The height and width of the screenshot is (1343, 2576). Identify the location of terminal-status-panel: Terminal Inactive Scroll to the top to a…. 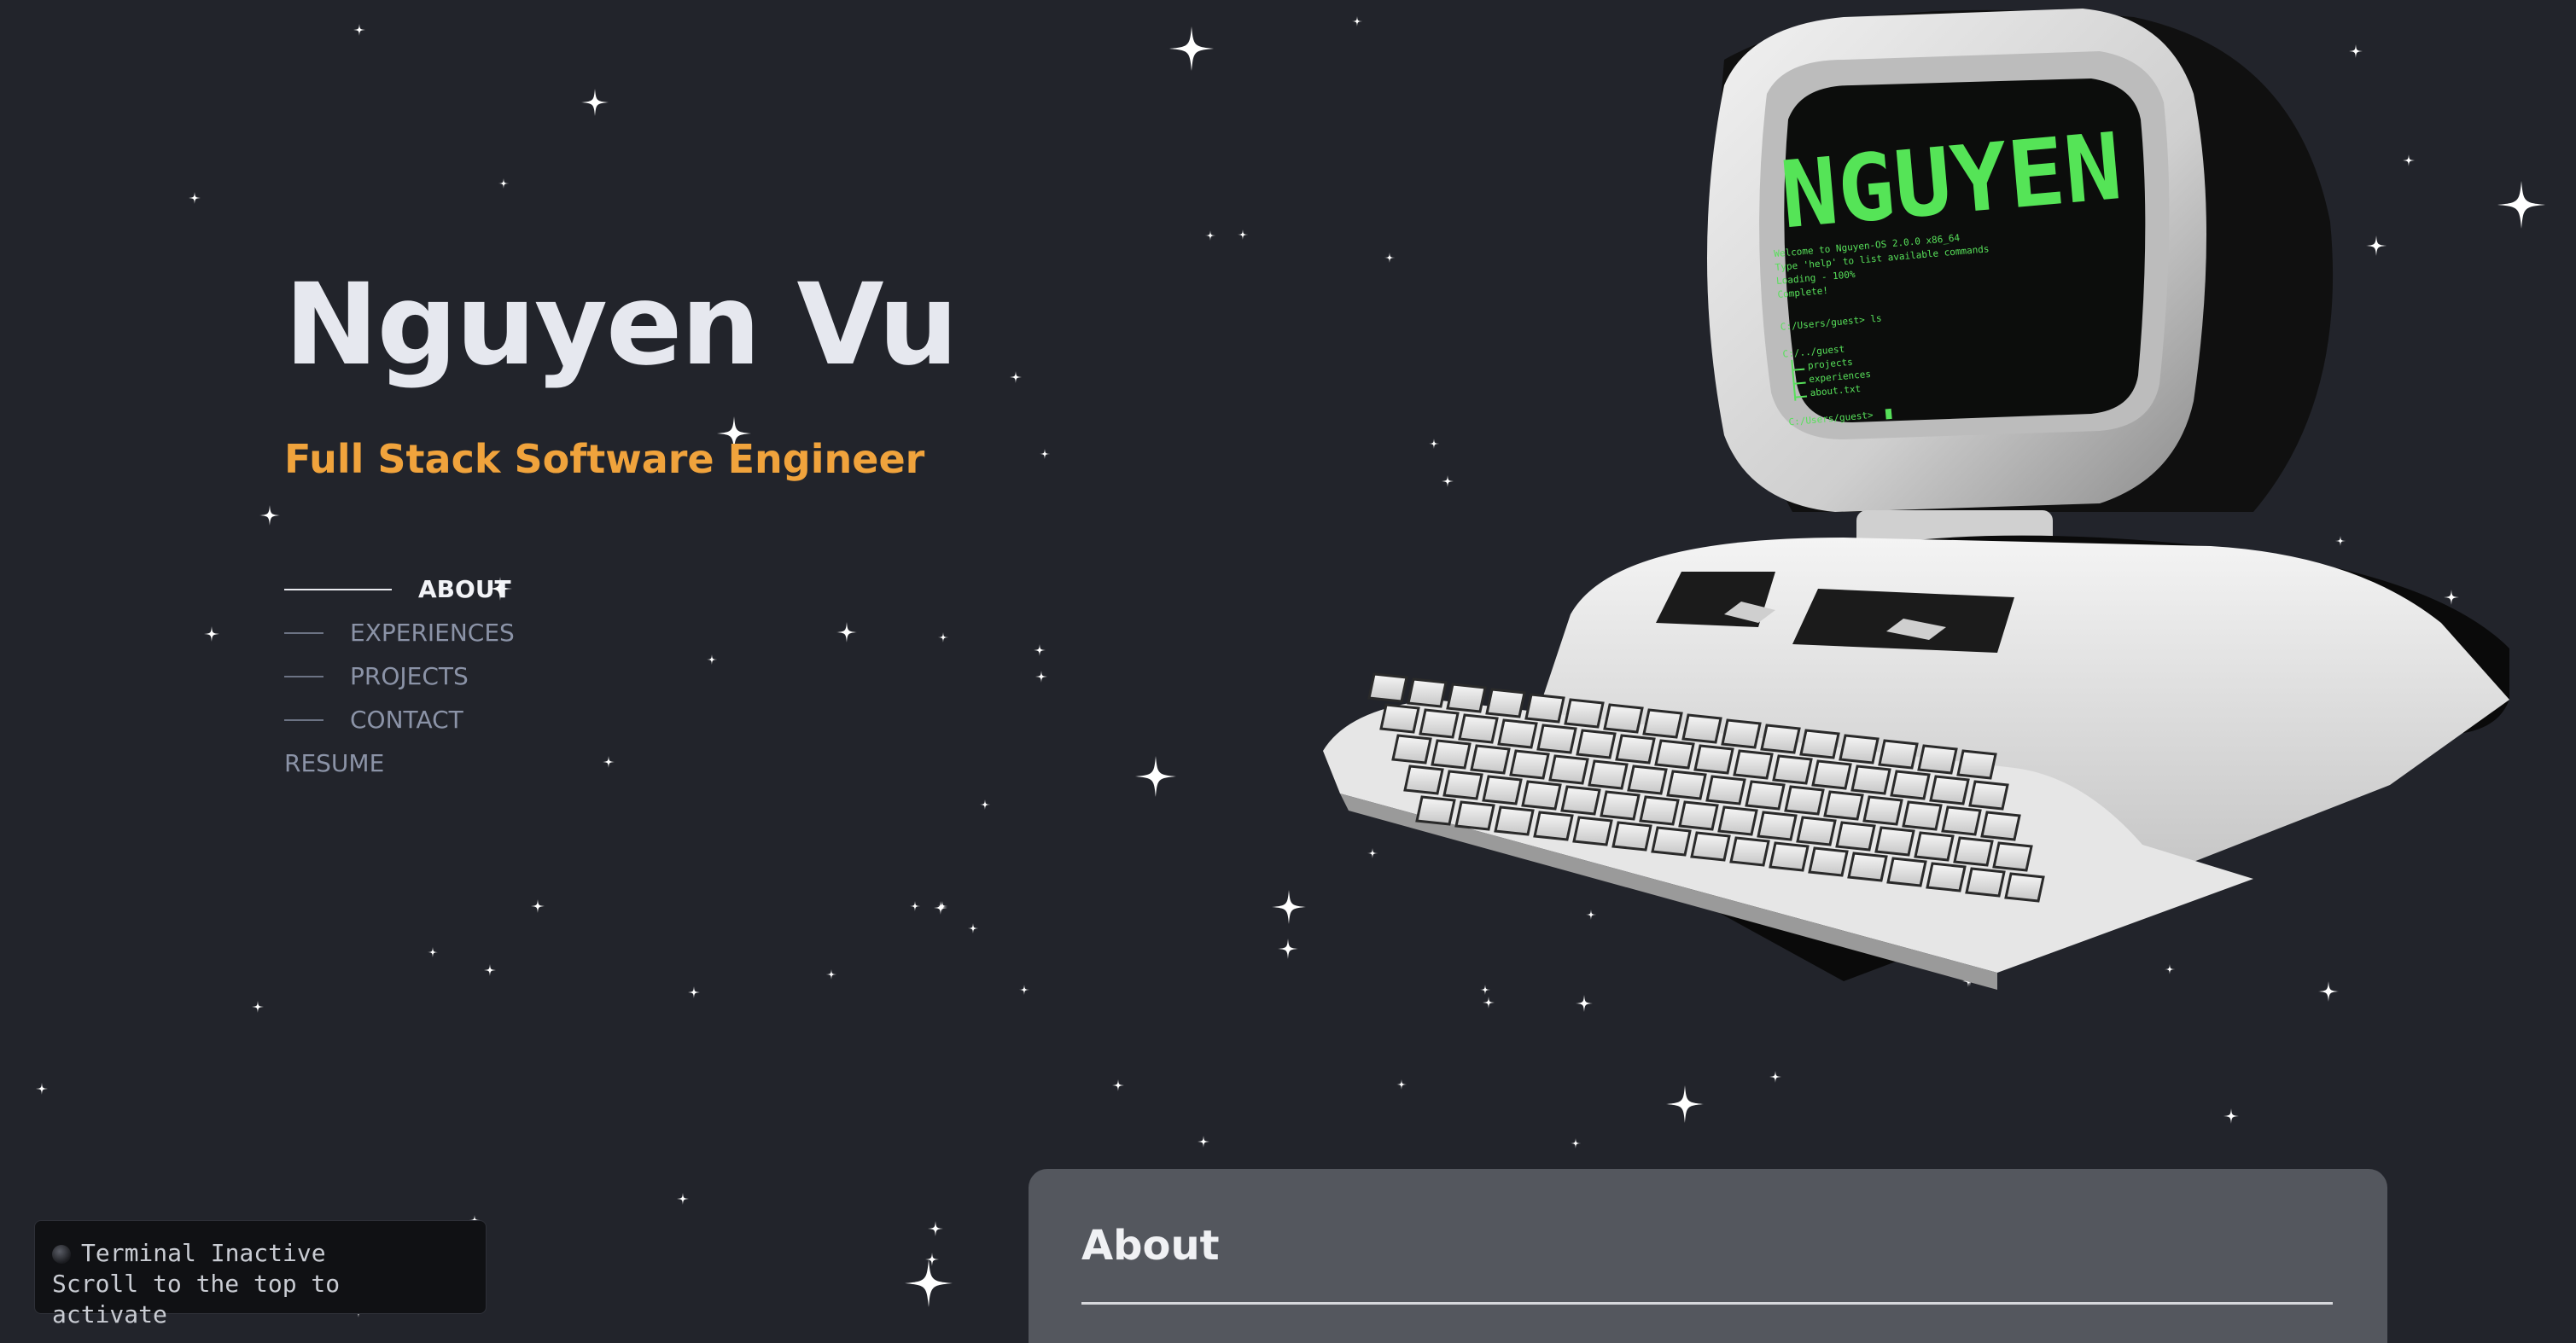
(260, 1274).